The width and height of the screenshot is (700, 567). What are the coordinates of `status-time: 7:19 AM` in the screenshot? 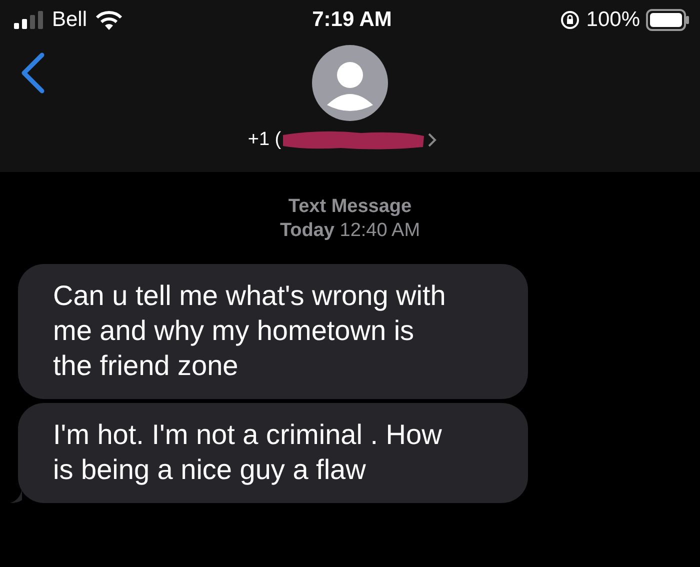 It's located at (352, 20).